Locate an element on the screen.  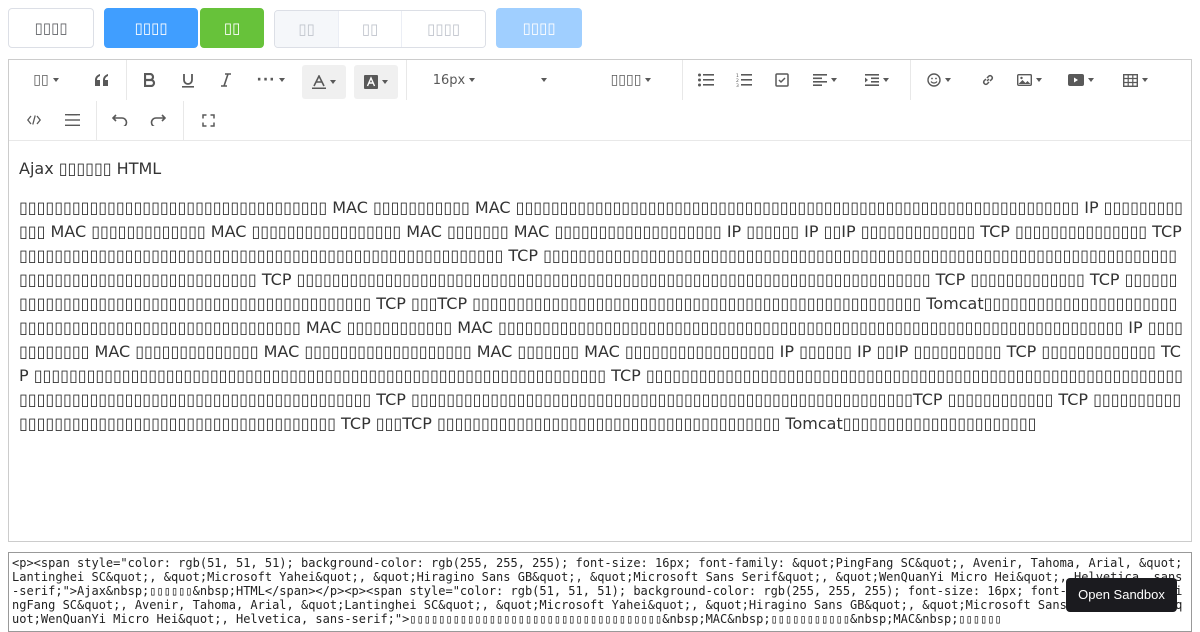
button-primary: ▯▯▯▯ is located at coordinates (151, 28).